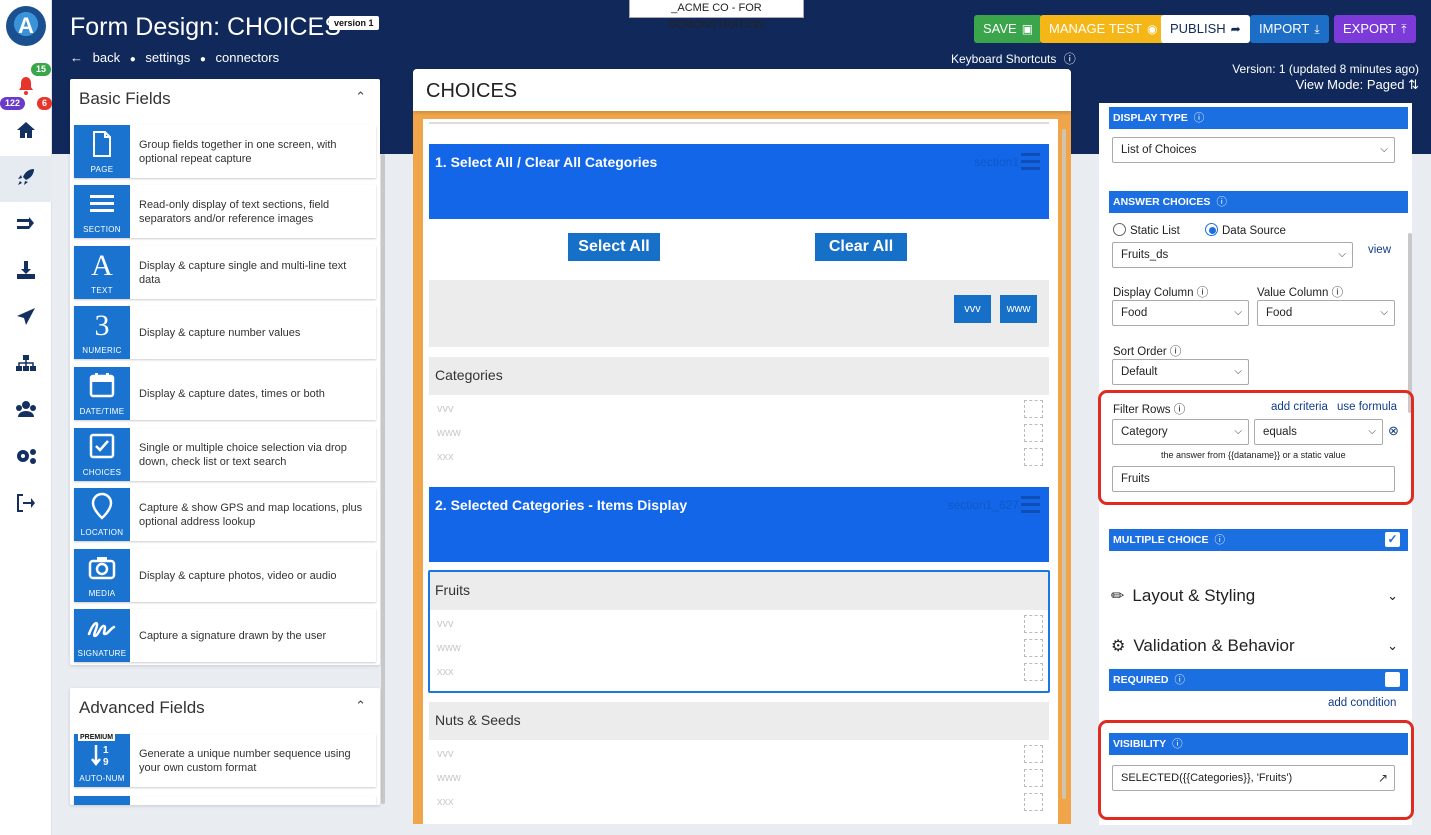  Describe the element at coordinates (1325, 85) in the screenshot. I see `view-mode-toggle: View Mode: Paged ⇅` at that location.